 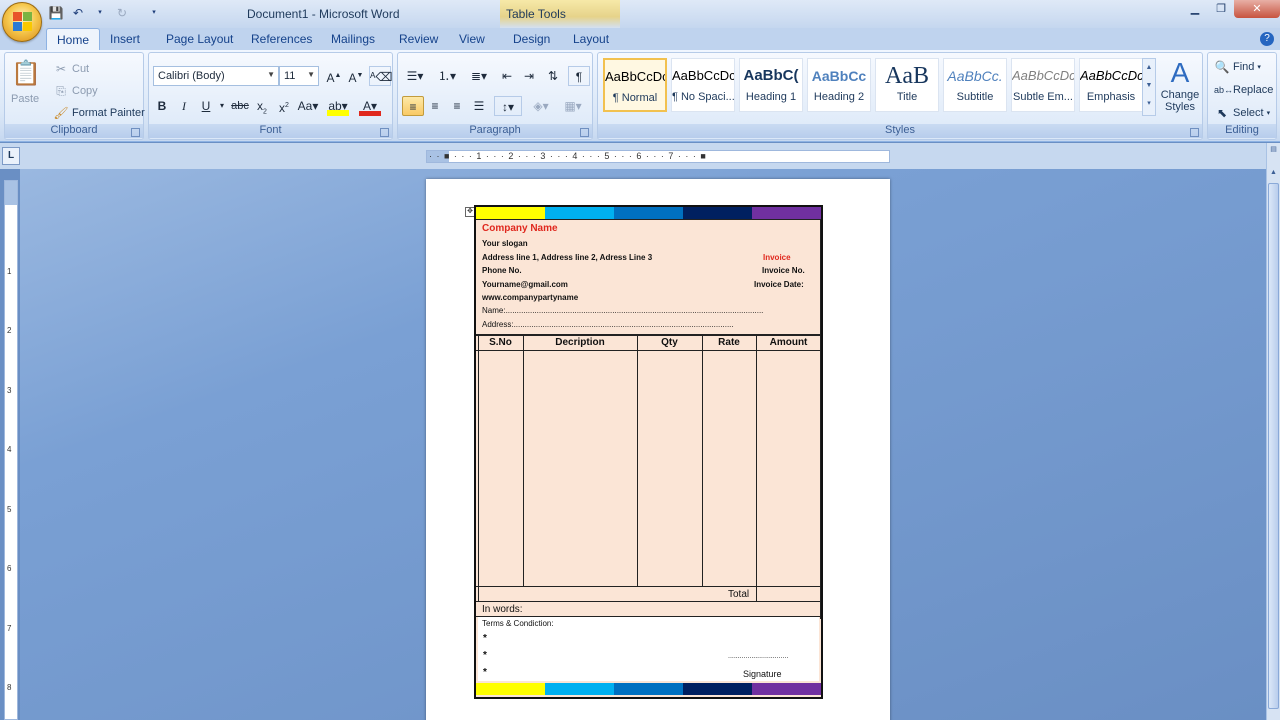 I want to click on minimize-icon: ▁, so click(x=1195, y=9).